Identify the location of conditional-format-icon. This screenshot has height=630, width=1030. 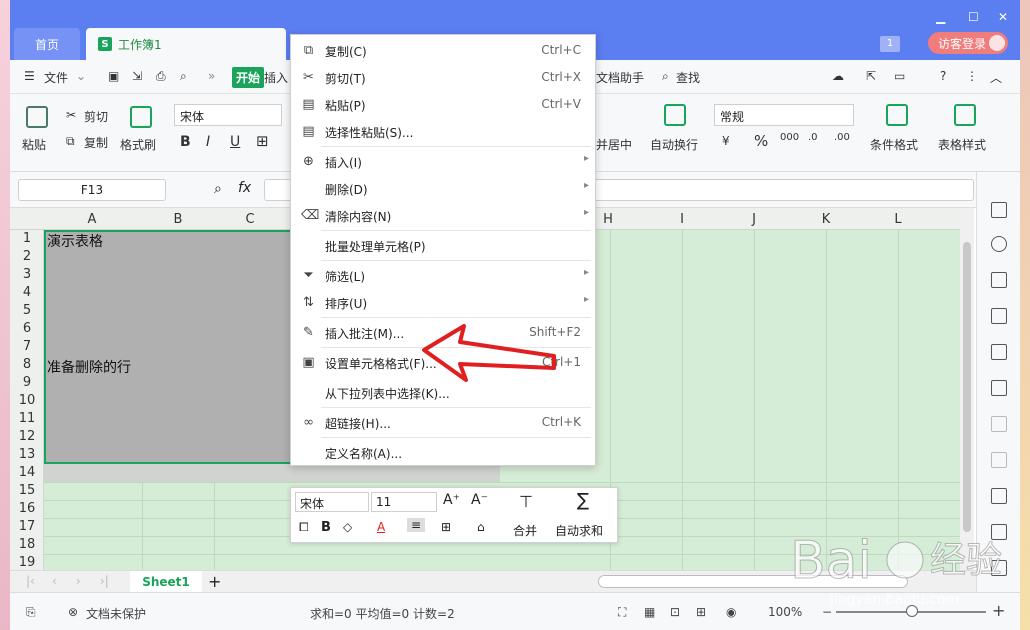
(897, 115).